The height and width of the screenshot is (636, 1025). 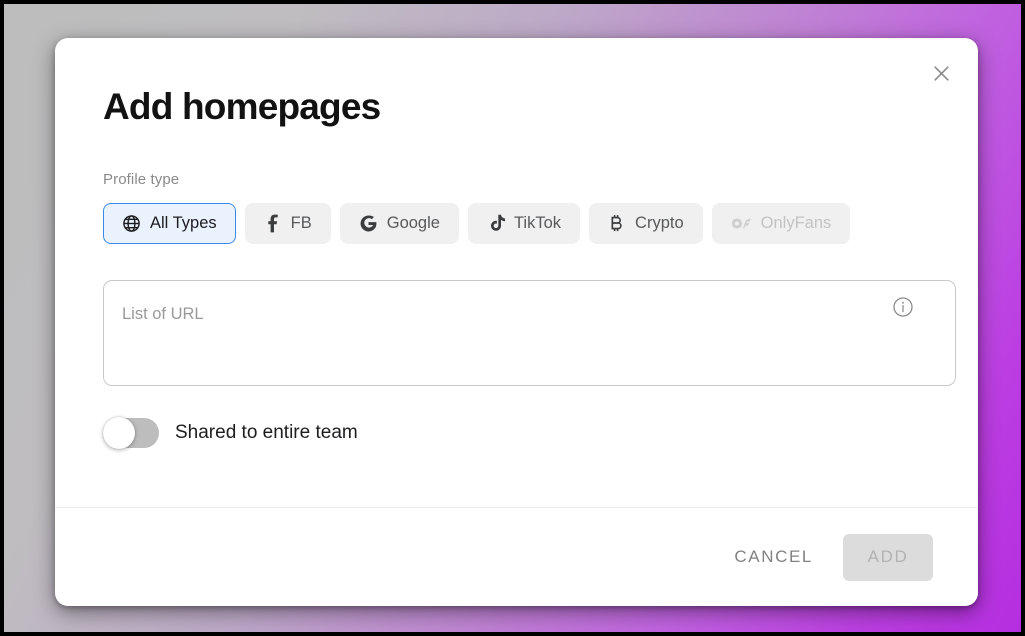 What do you see at coordinates (413, 222) in the screenshot?
I see `chip-label: Google` at bounding box center [413, 222].